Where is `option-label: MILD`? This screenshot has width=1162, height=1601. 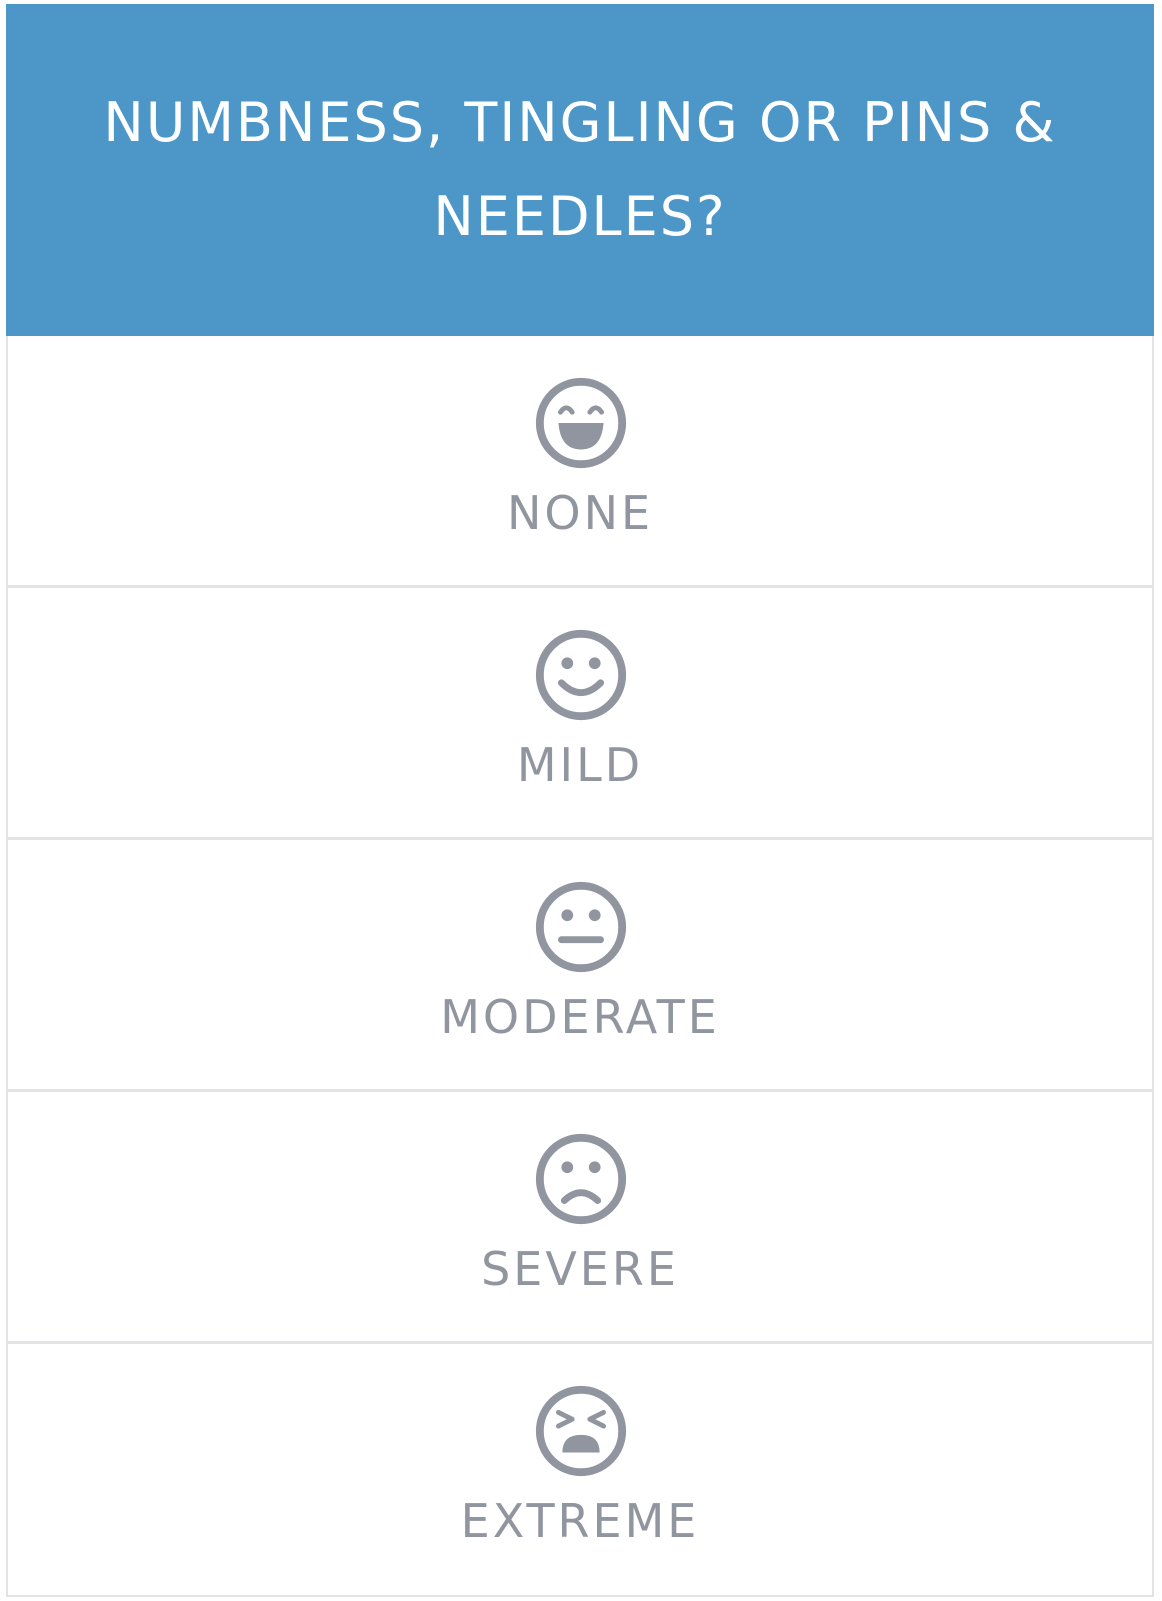
option-label: MILD is located at coordinates (580, 765).